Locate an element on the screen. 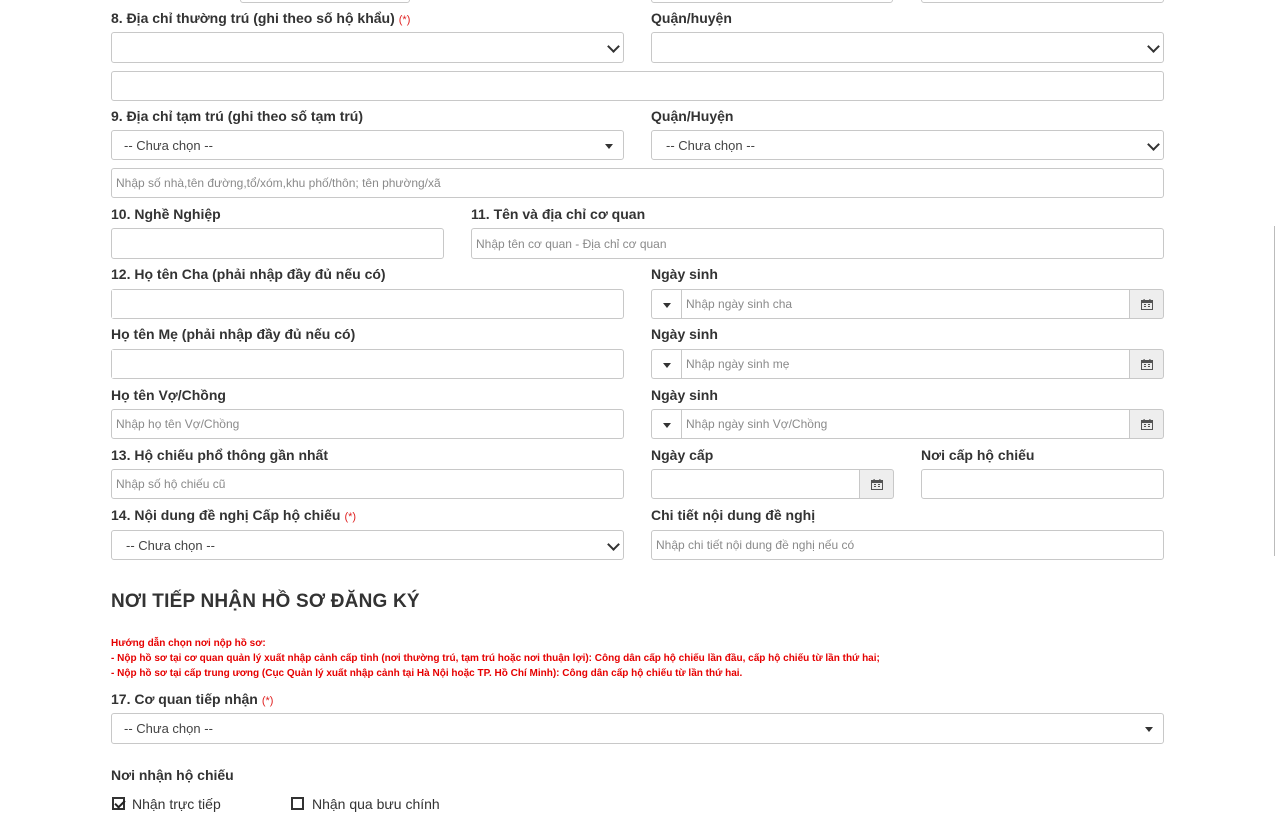  temporary-province-select: -- Chưa chọn -- is located at coordinates (367, 145).